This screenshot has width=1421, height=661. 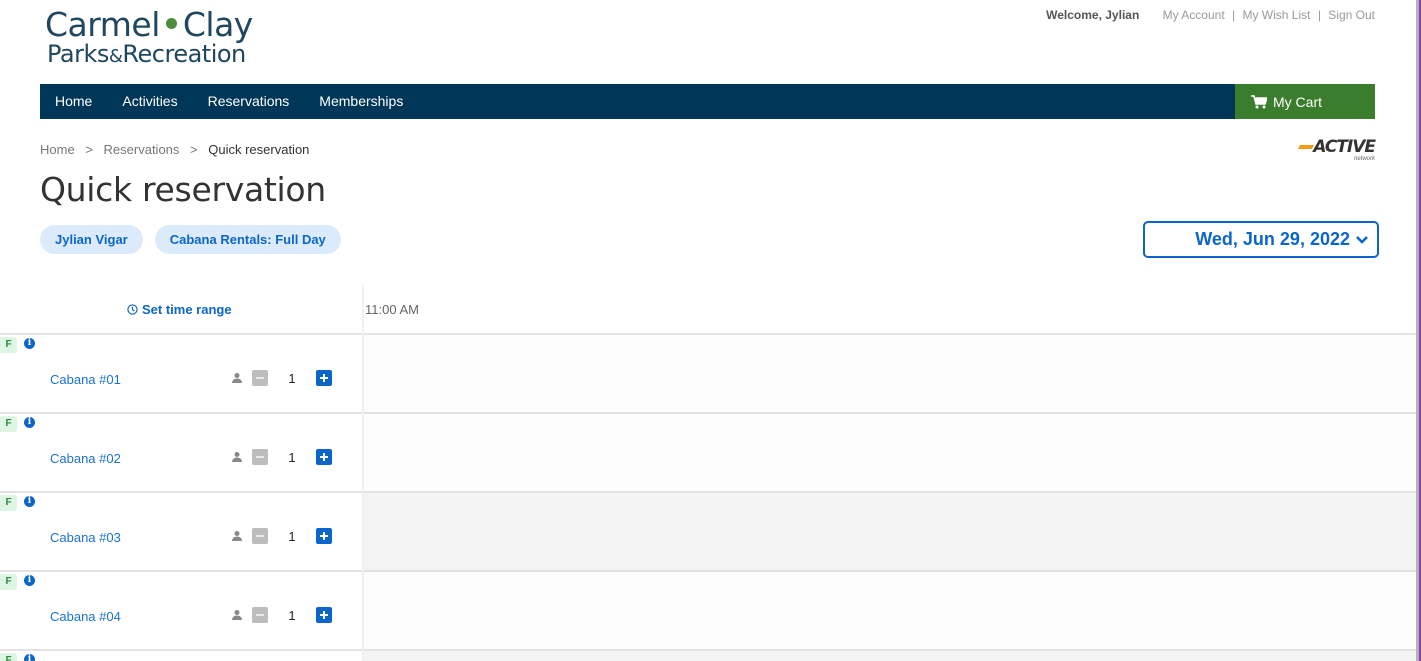 I want to click on facility-name-link: Cabana #04, so click(x=85, y=616).